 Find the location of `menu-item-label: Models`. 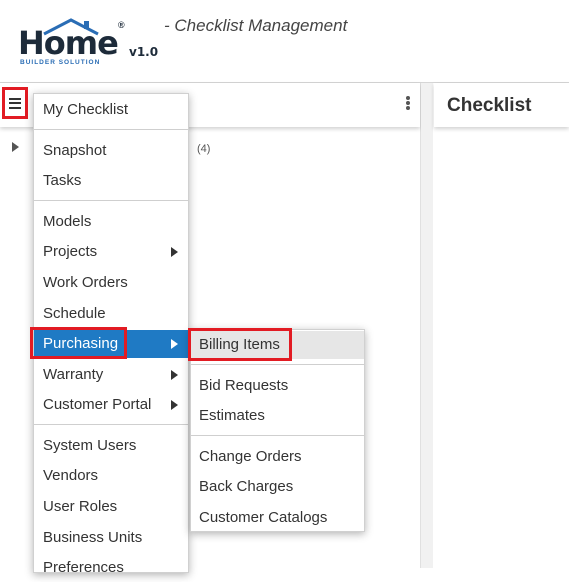

menu-item-label: Models is located at coordinates (67, 221).